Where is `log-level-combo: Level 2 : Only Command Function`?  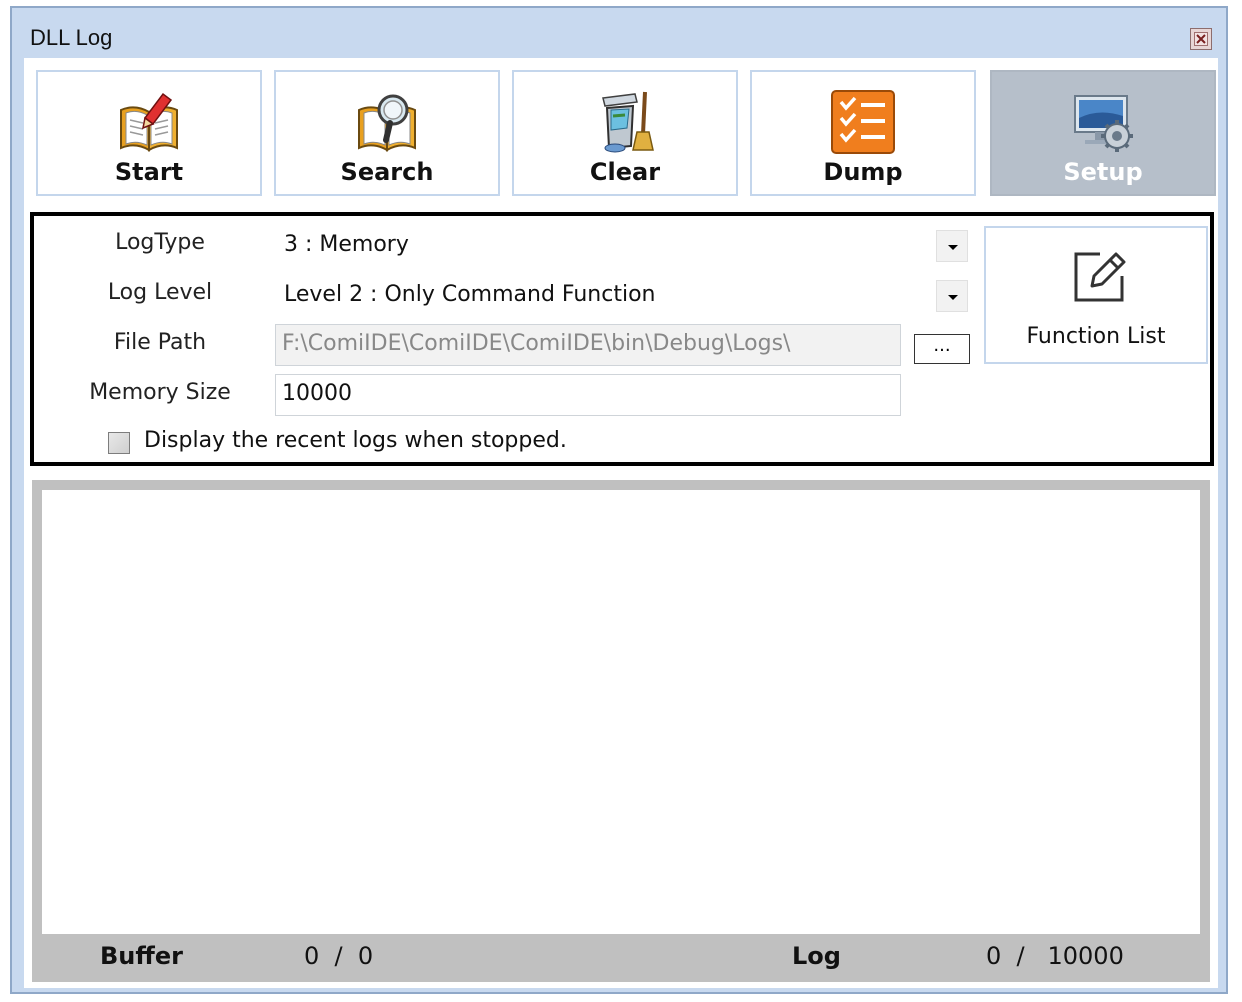 log-level-combo: Level 2 : Only Command Function is located at coordinates (470, 294).